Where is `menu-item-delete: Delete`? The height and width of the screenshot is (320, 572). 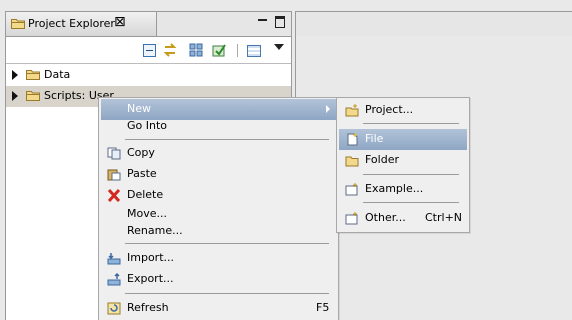
menu-item-delete: Delete is located at coordinates (218, 195).